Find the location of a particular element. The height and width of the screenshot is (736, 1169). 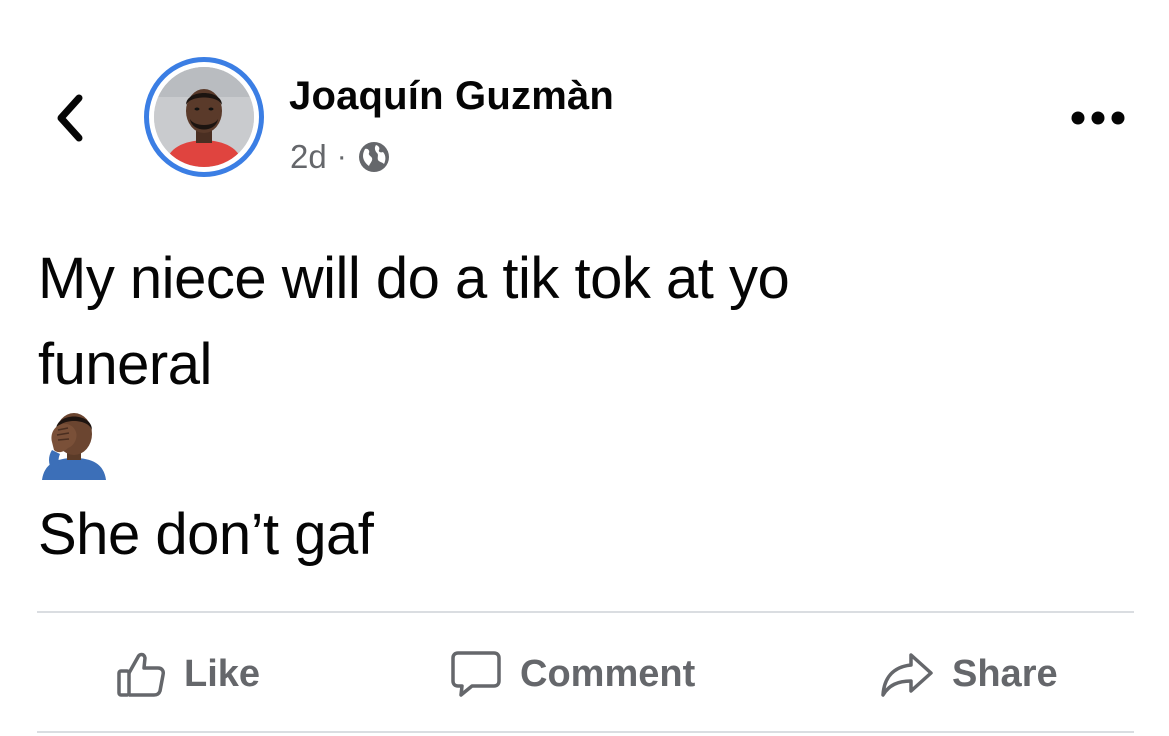

post-meta: 2d · is located at coordinates (340, 157).